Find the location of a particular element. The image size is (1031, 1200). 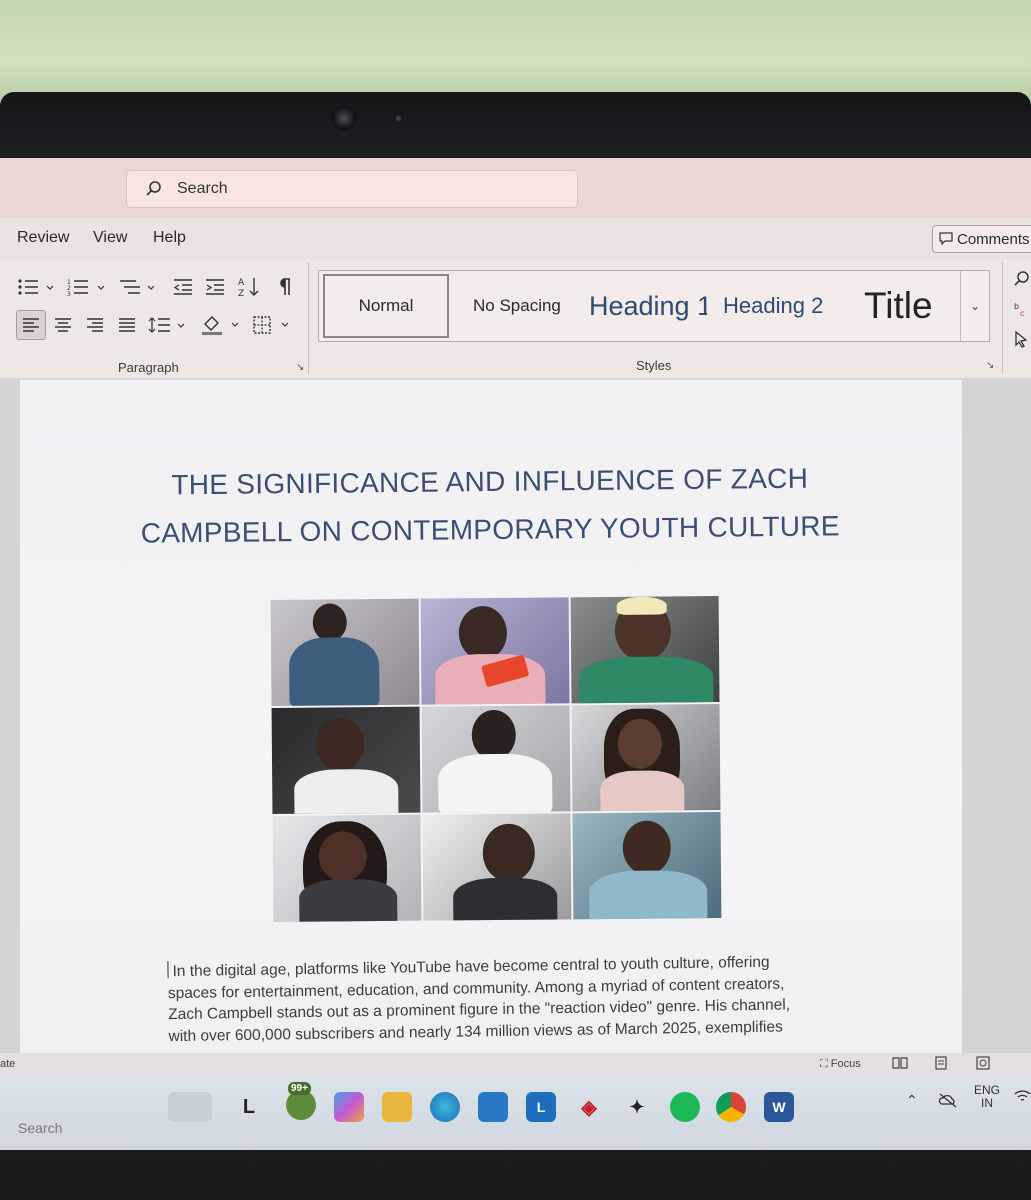

line-spacing-icon is located at coordinates (166, 325).